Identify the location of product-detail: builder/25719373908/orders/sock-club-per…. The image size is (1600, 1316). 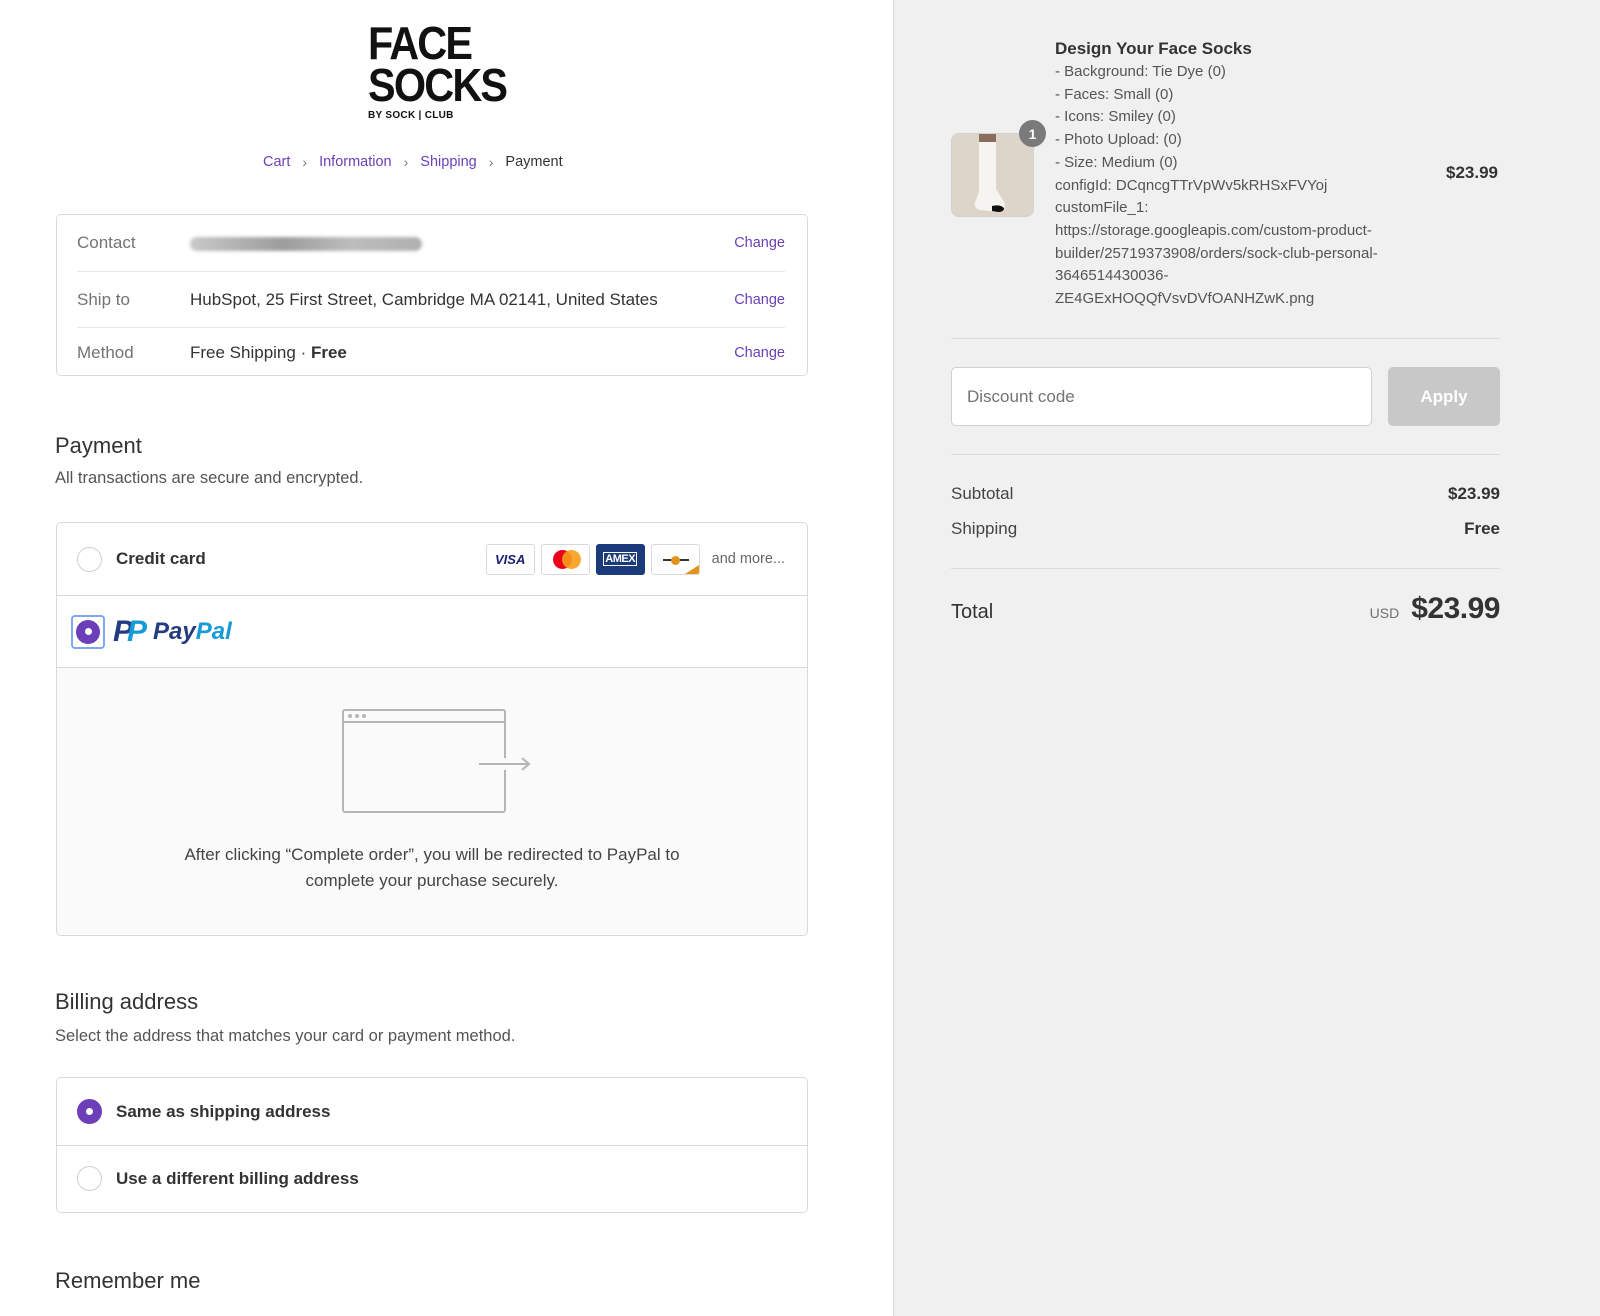
(1216, 253).